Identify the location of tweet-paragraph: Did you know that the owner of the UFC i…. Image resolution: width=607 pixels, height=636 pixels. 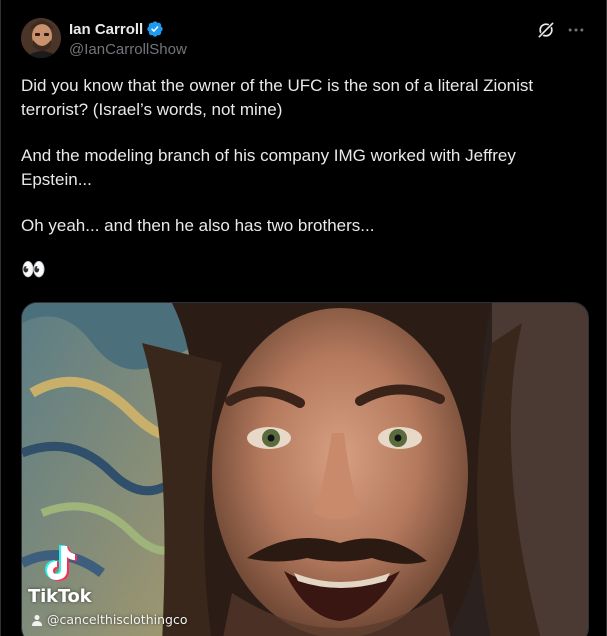
(277, 97).